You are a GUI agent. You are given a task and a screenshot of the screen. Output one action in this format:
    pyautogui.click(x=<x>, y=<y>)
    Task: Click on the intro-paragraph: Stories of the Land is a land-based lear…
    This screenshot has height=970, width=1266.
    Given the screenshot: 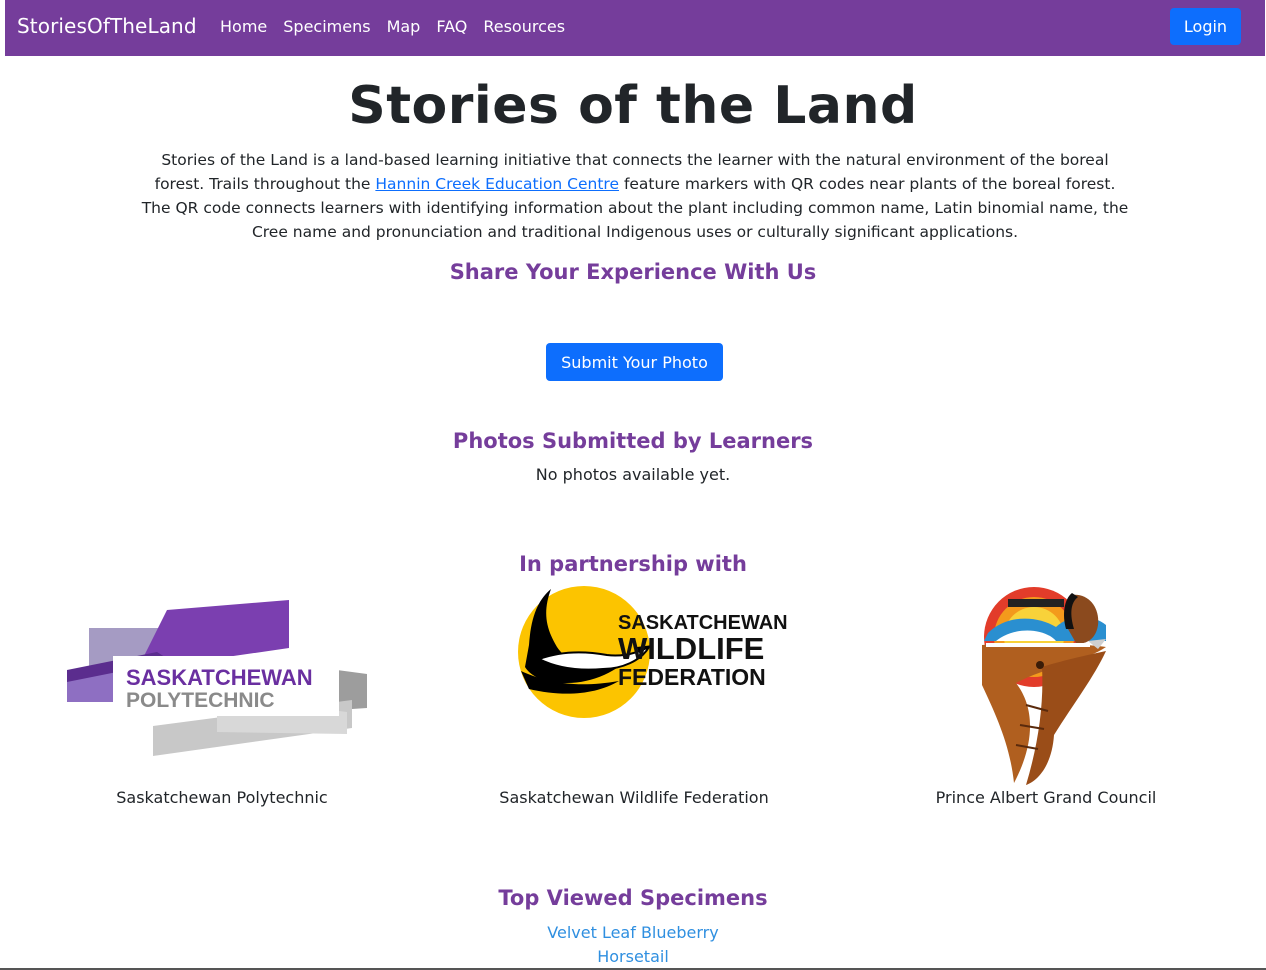 What is the action you would take?
    pyautogui.click(x=635, y=196)
    